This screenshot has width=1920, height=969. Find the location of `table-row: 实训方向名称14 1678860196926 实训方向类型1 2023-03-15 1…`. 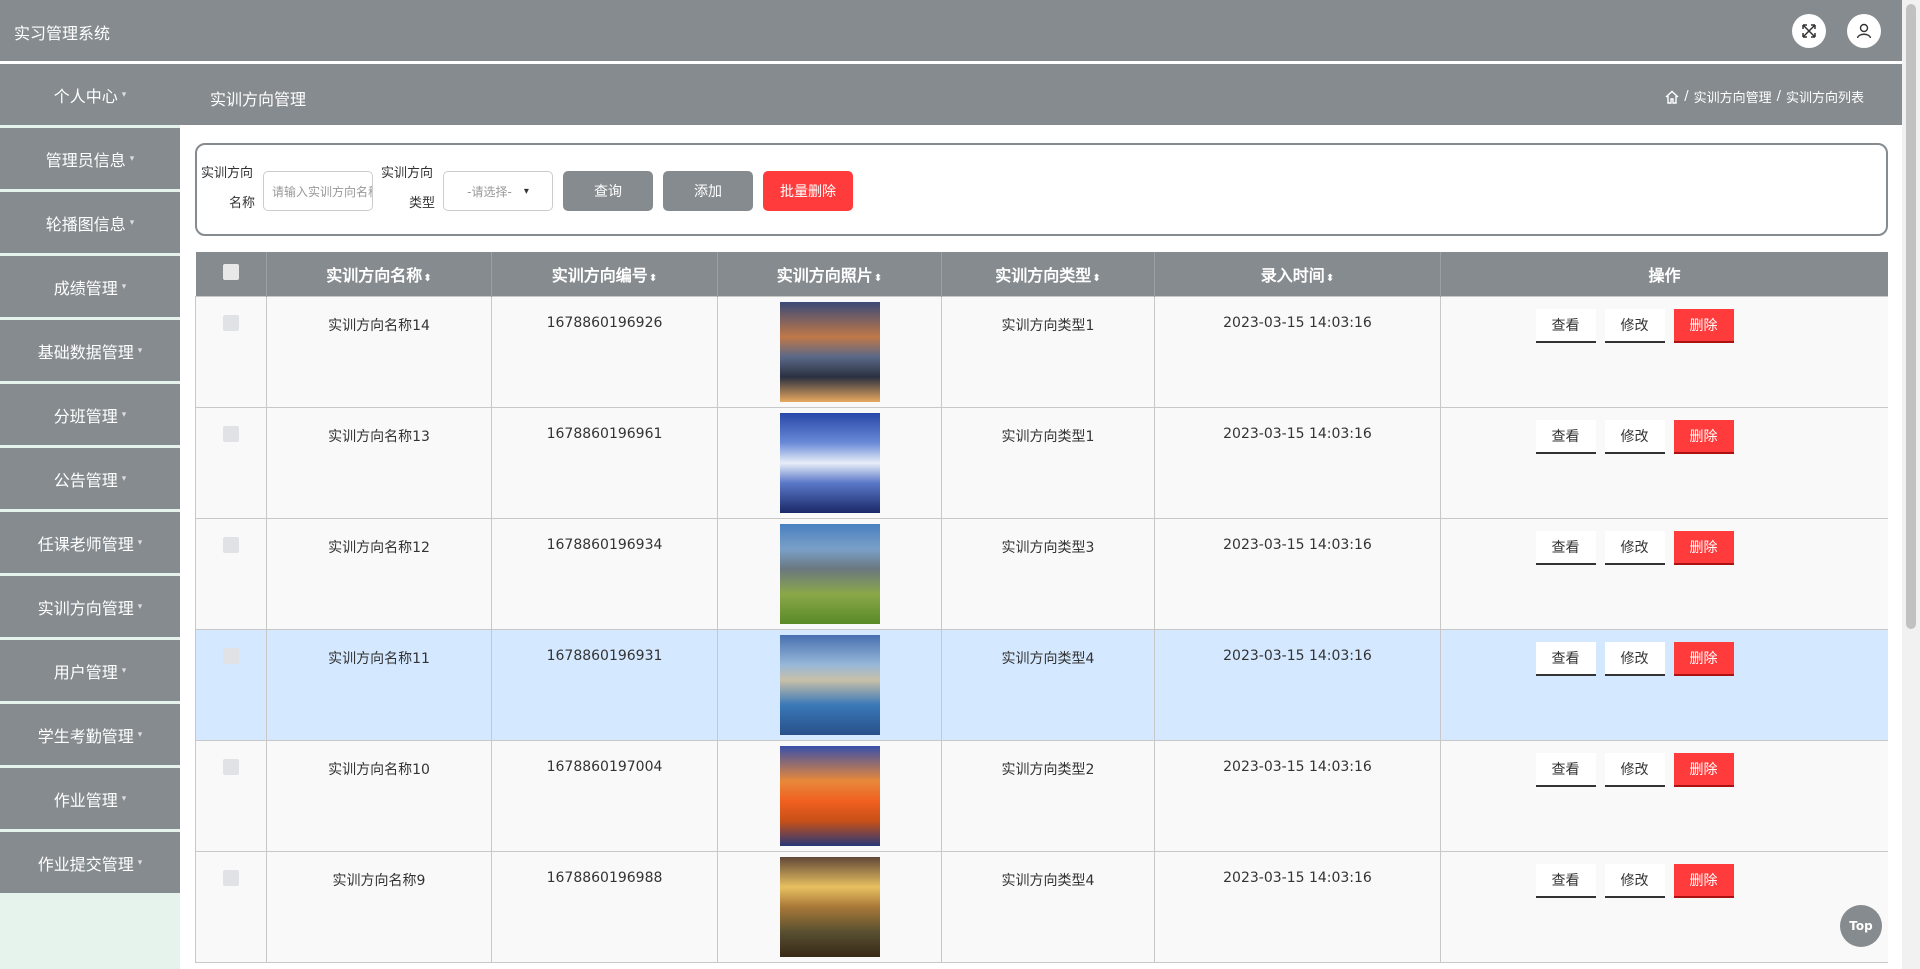

table-row: 实训方向名称14 1678860196926 实训方向类型1 2023-03-15 1… is located at coordinates (1041, 351).